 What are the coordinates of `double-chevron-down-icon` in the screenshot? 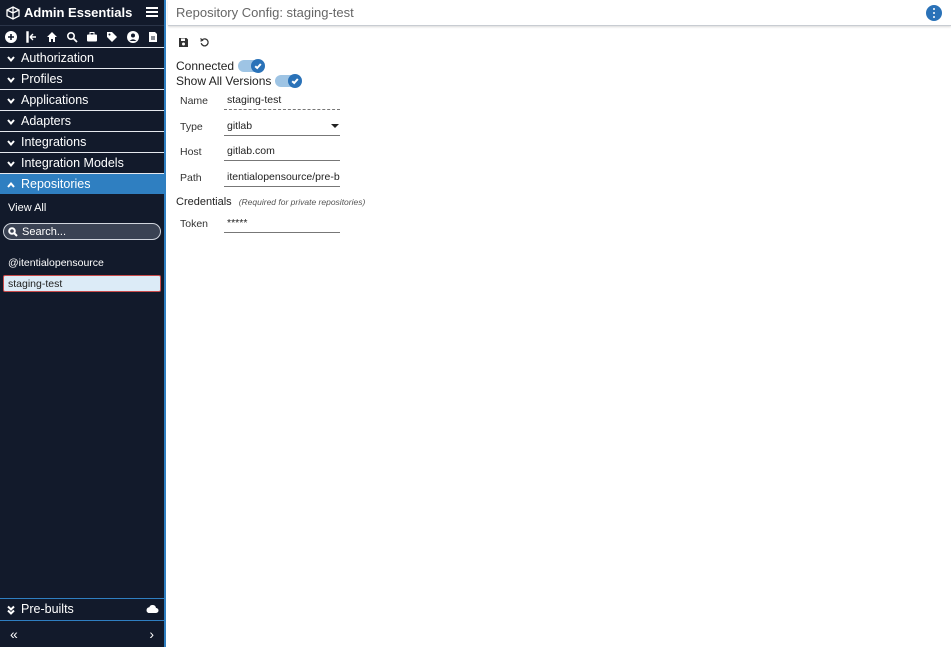 It's located at (11, 609).